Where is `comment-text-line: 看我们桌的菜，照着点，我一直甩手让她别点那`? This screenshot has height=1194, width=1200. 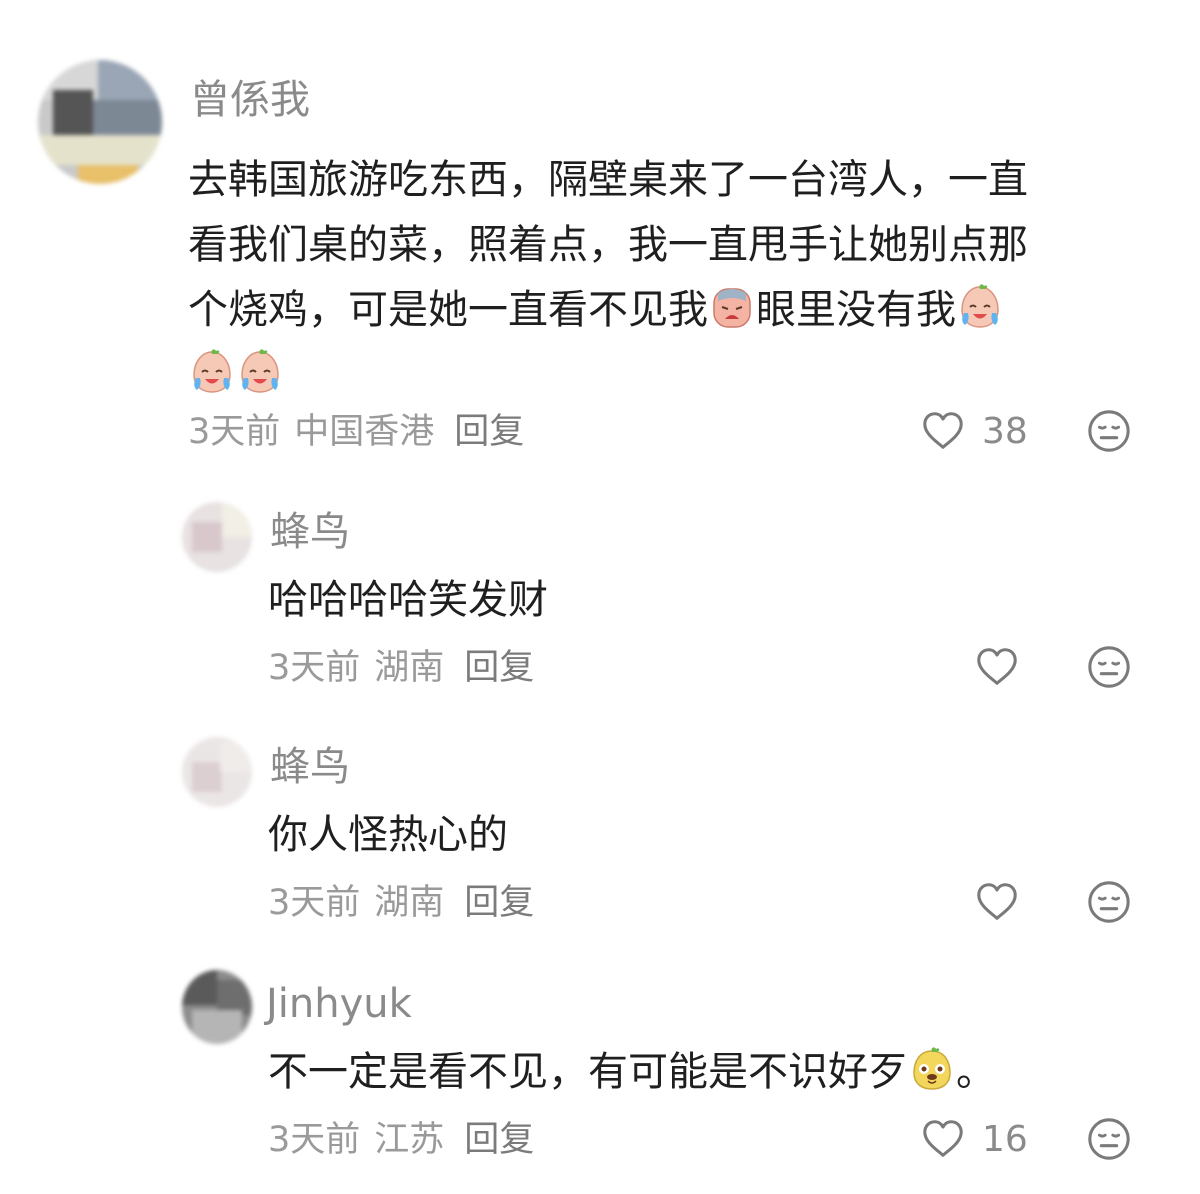 comment-text-line: 看我们桌的菜，照着点，我一直甩手让她别点那 is located at coordinates (608, 245).